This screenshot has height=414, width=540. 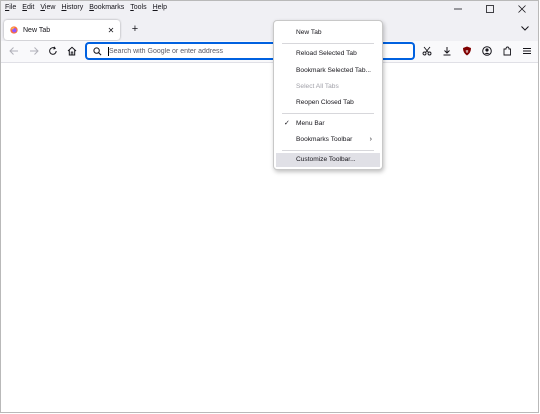 I want to click on window-controls, so click(x=490, y=9).